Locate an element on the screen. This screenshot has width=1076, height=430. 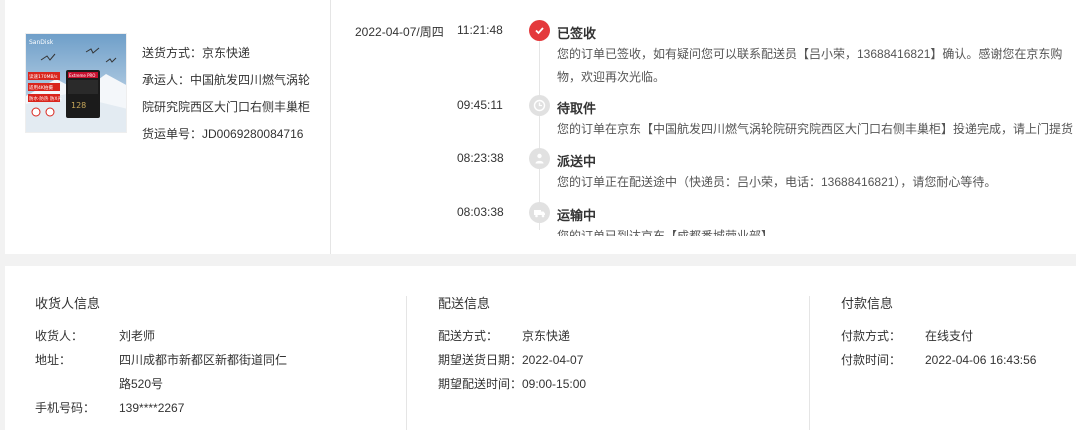
svg-text: 防水·防热 防X光 is located at coordinates (45, 98).